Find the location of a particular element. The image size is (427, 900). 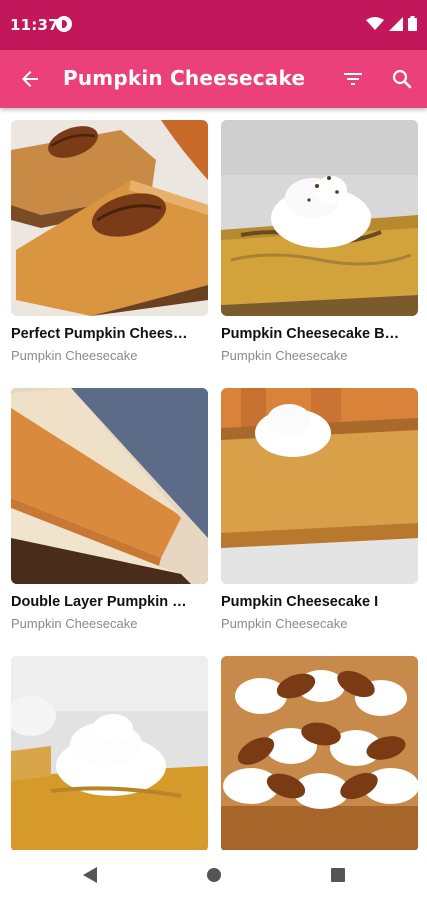

status-icons is located at coordinates (391, 23).